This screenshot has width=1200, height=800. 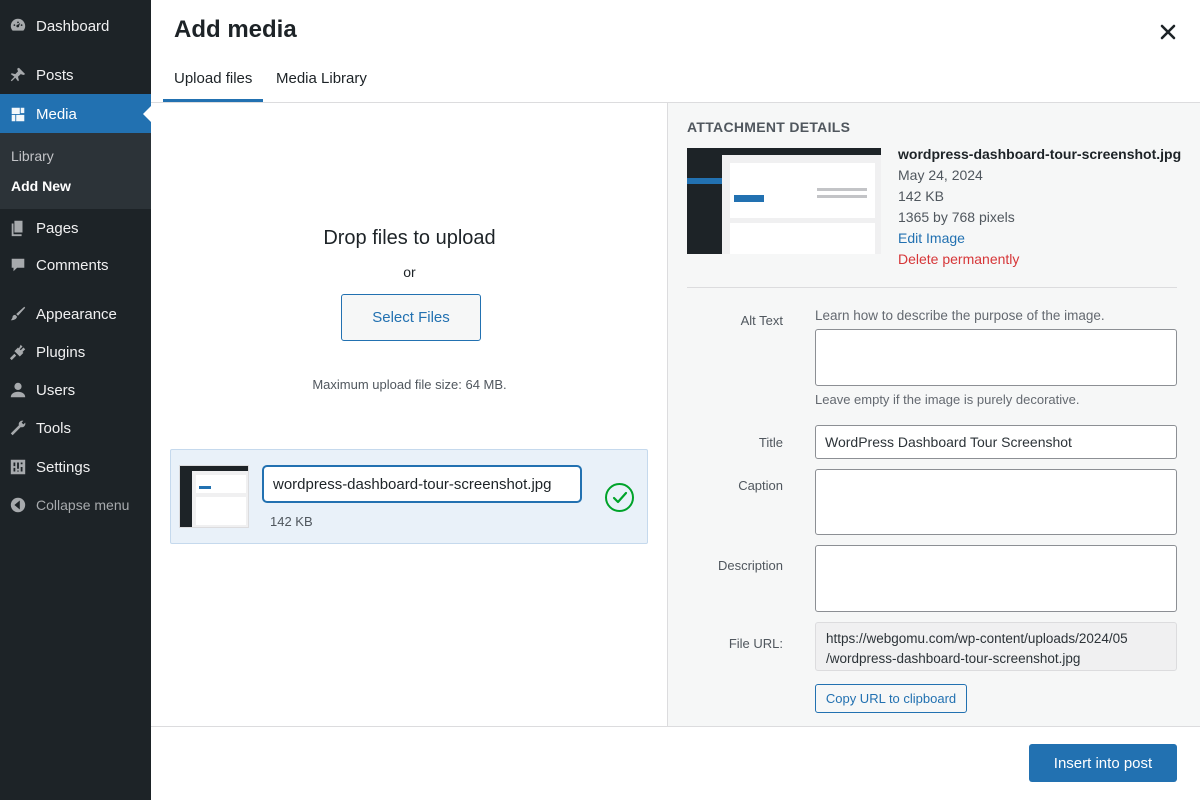 I want to click on sidebar-item-users: Users, so click(x=75, y=390).